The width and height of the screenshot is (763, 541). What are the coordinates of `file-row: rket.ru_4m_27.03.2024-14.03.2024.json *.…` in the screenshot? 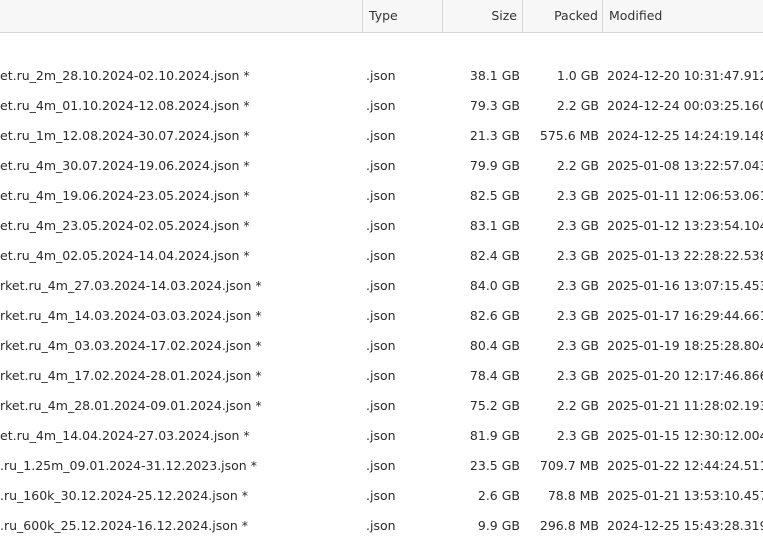 It's located at (381, 286).